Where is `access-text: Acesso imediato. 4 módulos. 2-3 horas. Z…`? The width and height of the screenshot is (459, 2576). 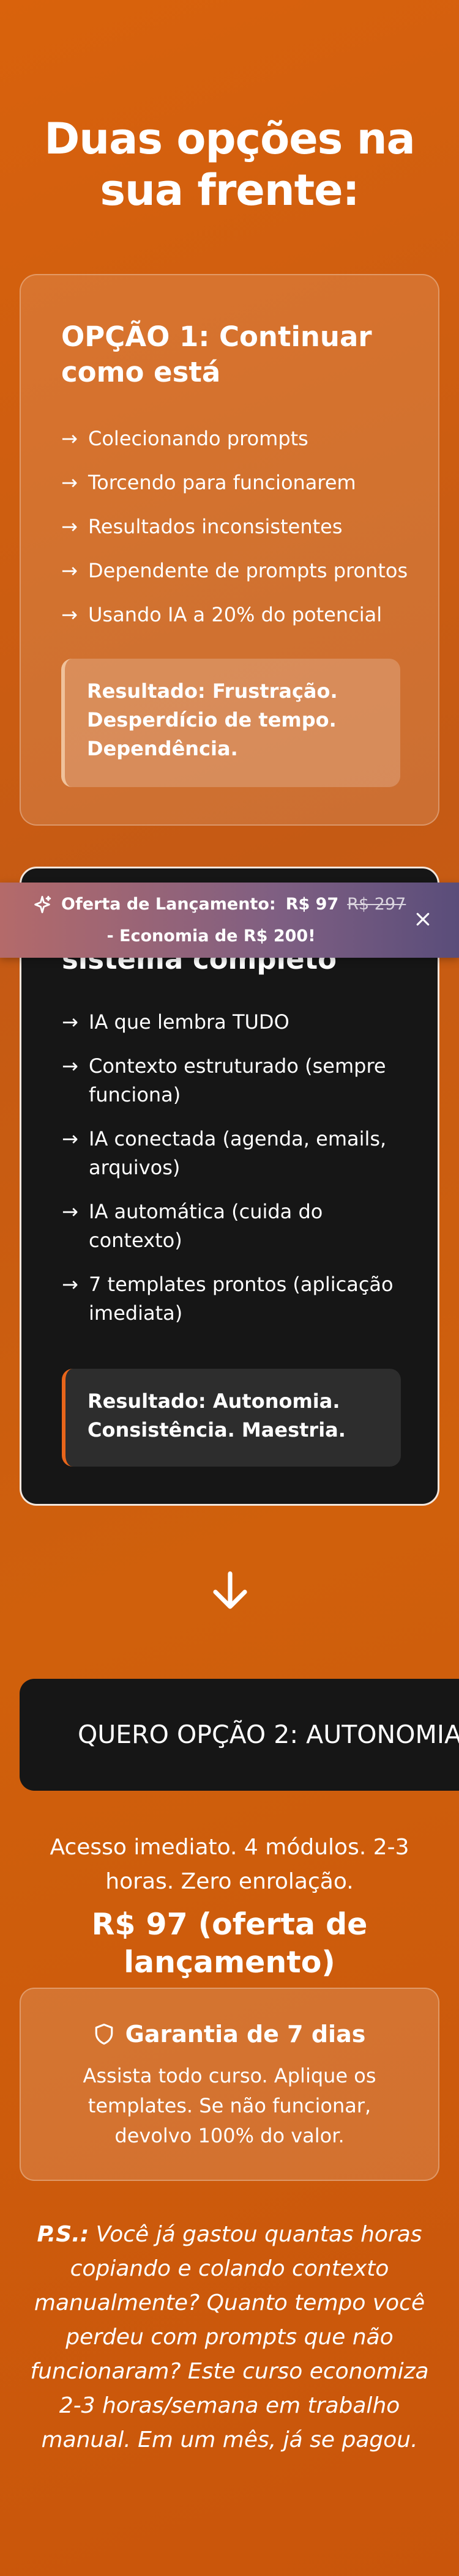 access-text: Acesso imediato. 4 módulos. 2-3 horas. Z… is located at coordinates (229, 1864).